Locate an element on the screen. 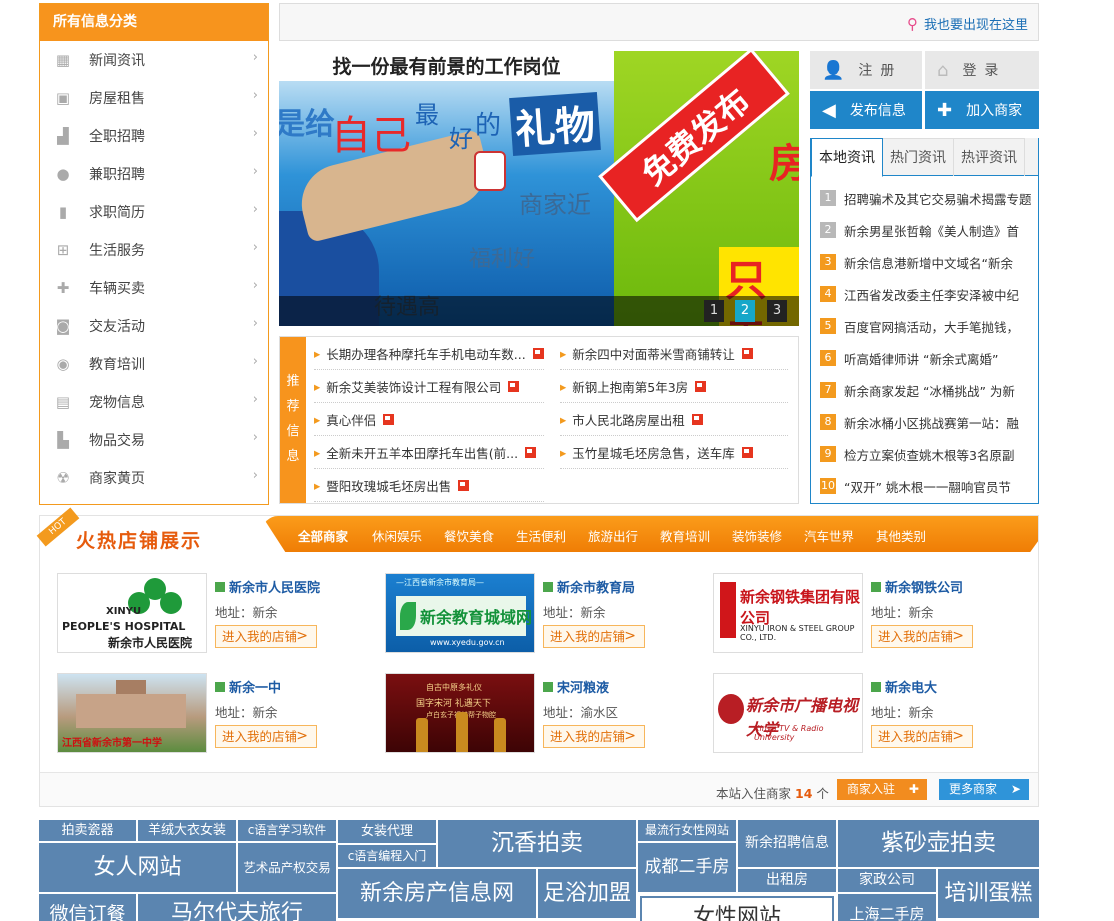  liquor-brand-image: 自古中原多礼仪 国字宋河 礼遇天下 卢白玄子视其帮子物腔 is located at coordinates (460, 713).